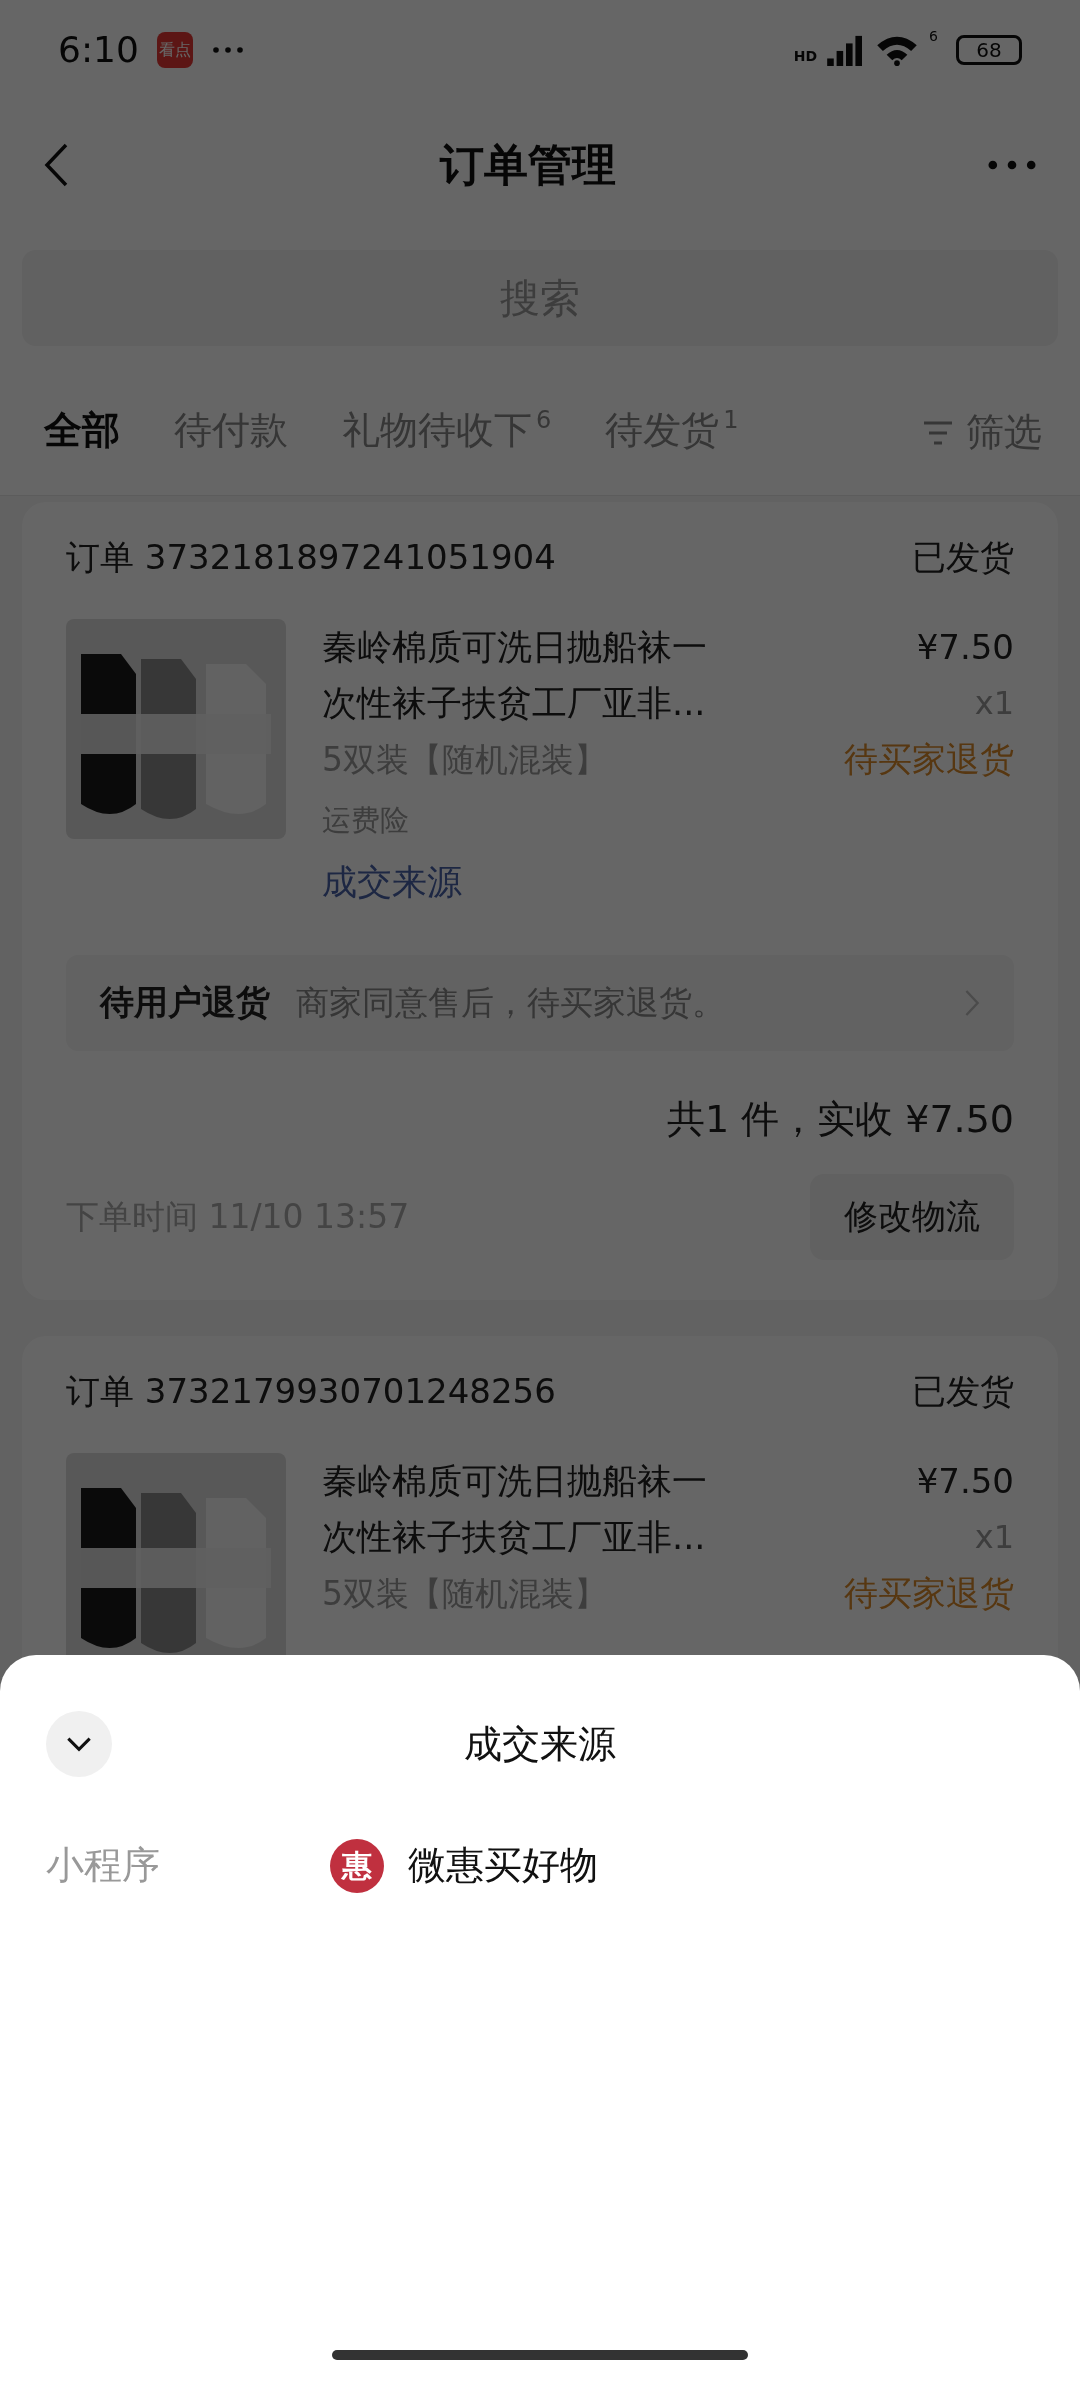  I want to click on wifi-band-label: 6, so click(933, 36).